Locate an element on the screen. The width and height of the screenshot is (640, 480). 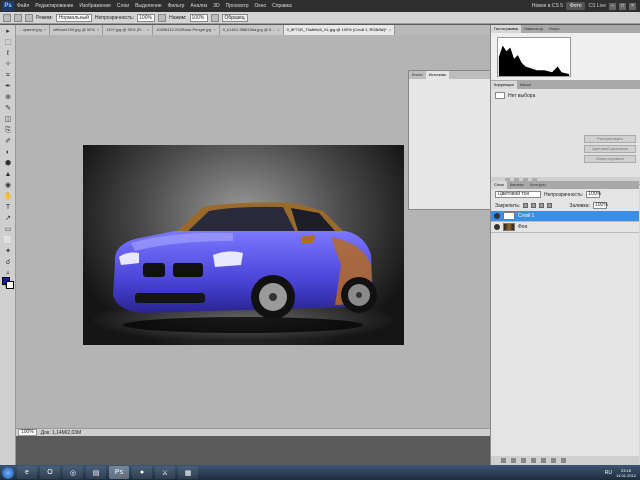
menu-3d: 3D is located at coordinates (216, 6).